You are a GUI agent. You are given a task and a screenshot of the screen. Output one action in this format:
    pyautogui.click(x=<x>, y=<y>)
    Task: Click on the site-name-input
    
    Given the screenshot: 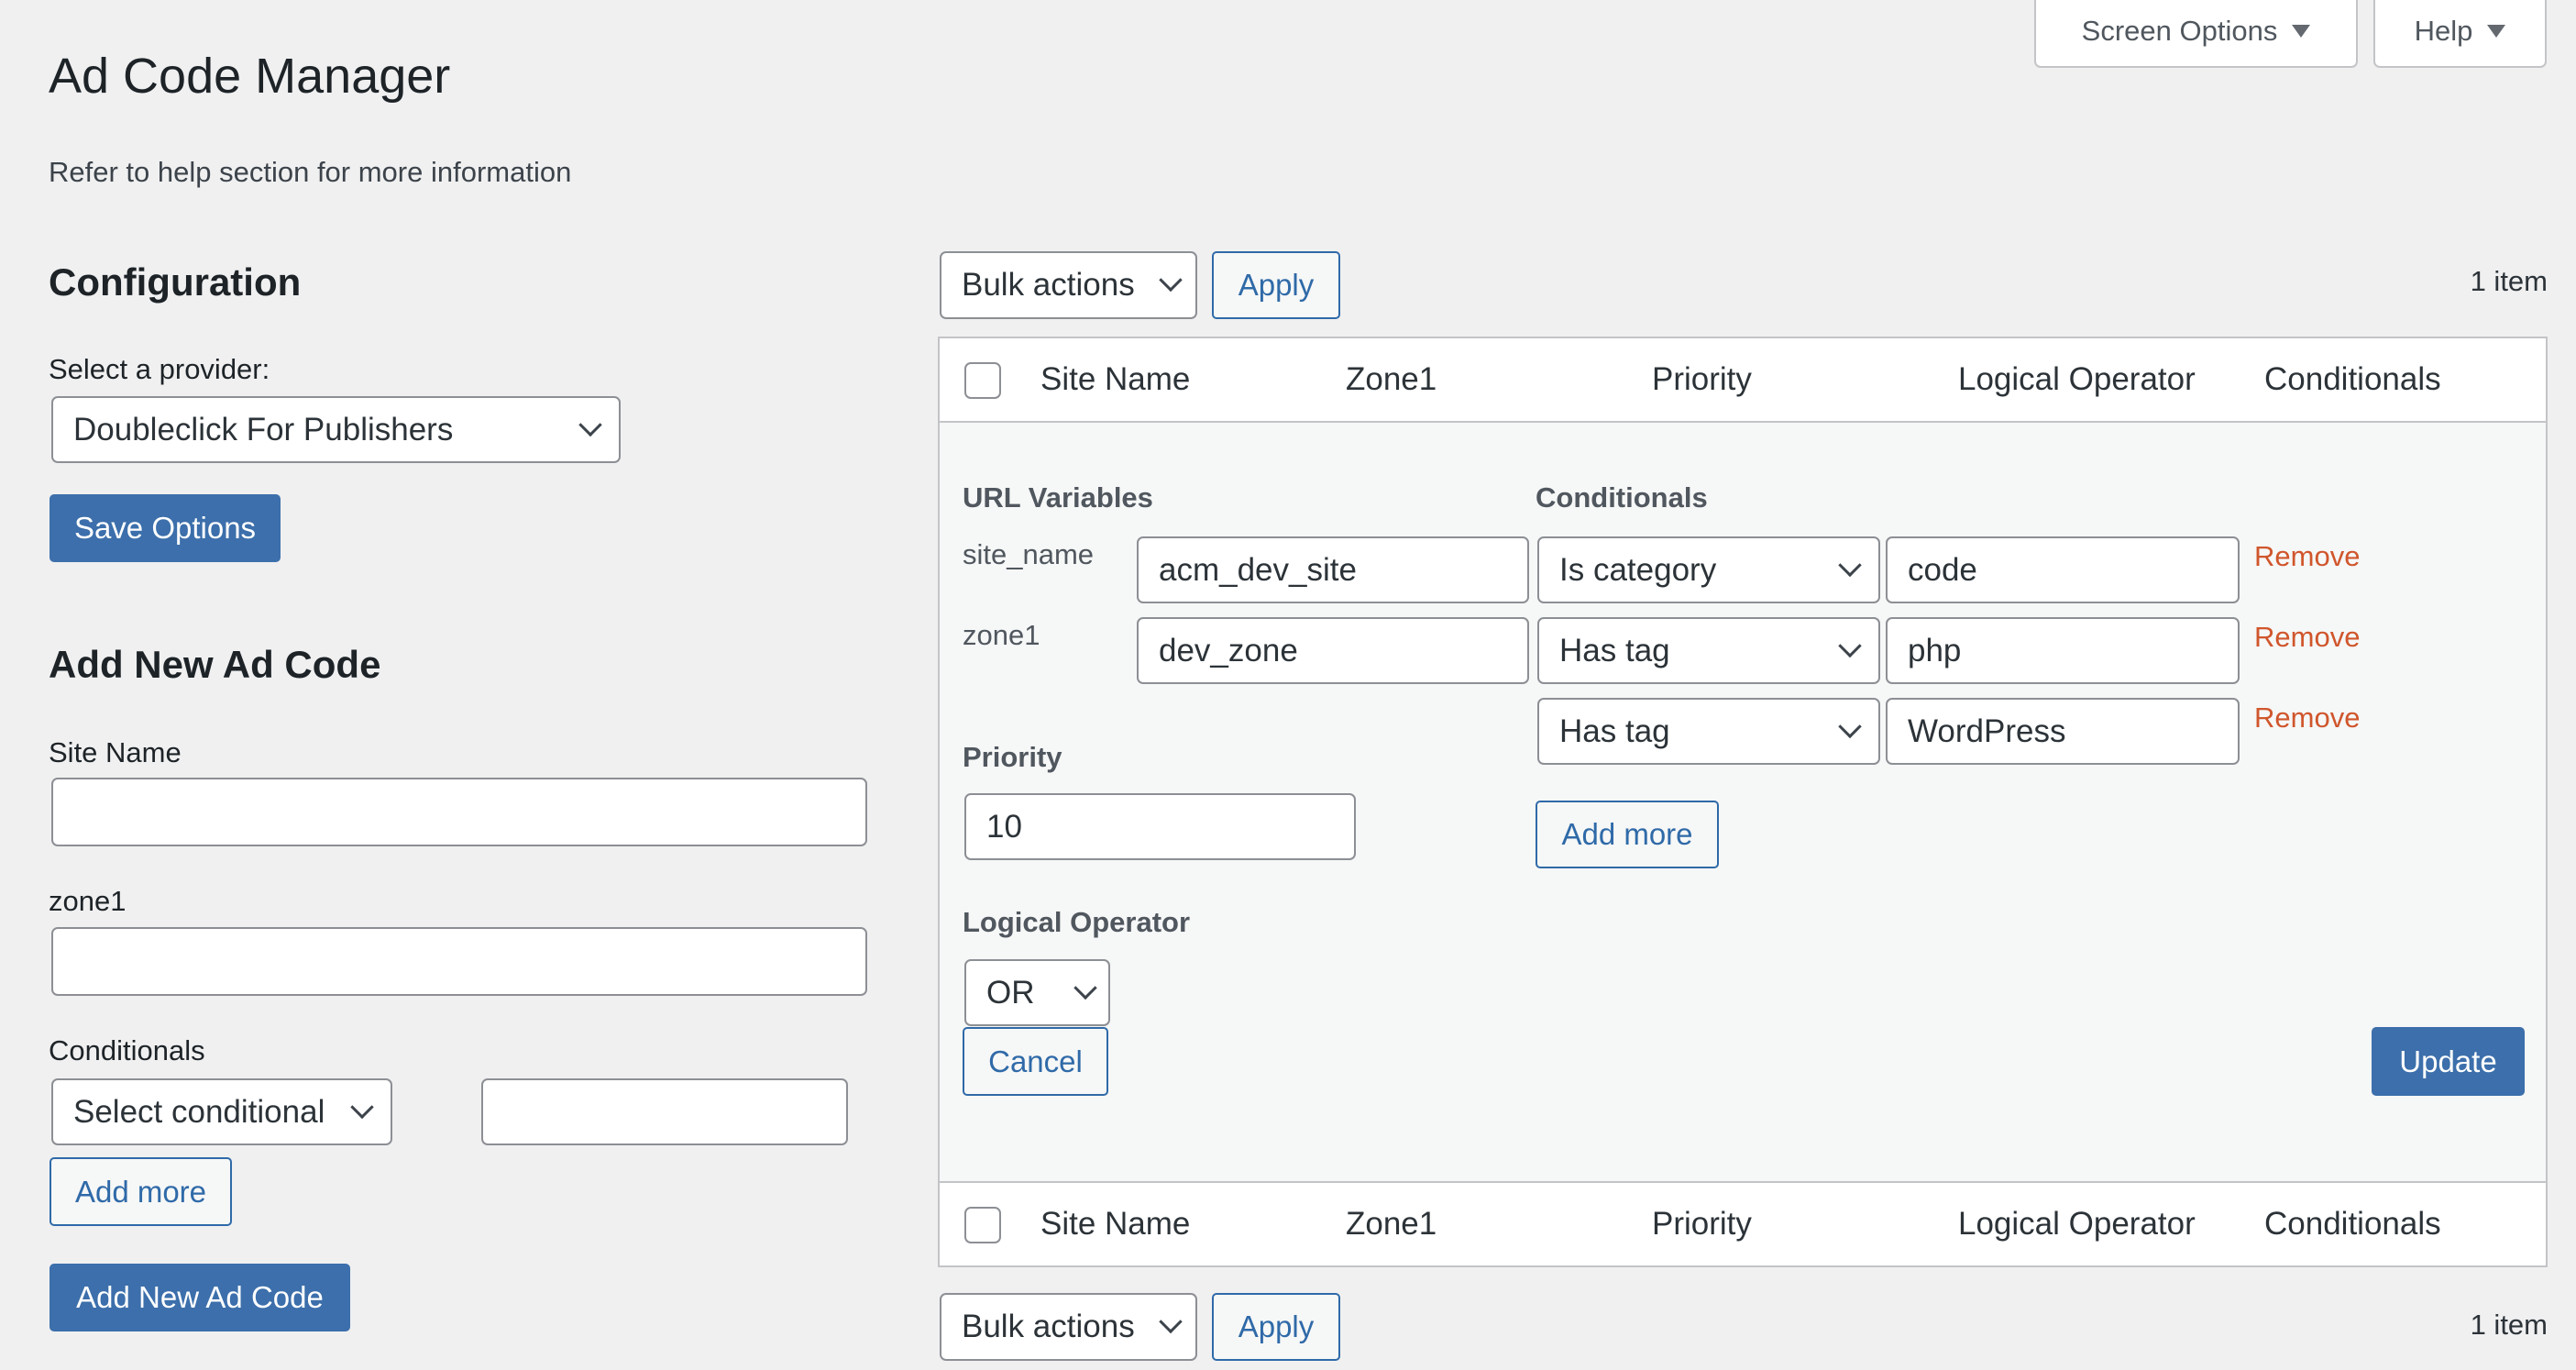 What is the action you would take?
    pyautogui.click(x=459, y=812)
    